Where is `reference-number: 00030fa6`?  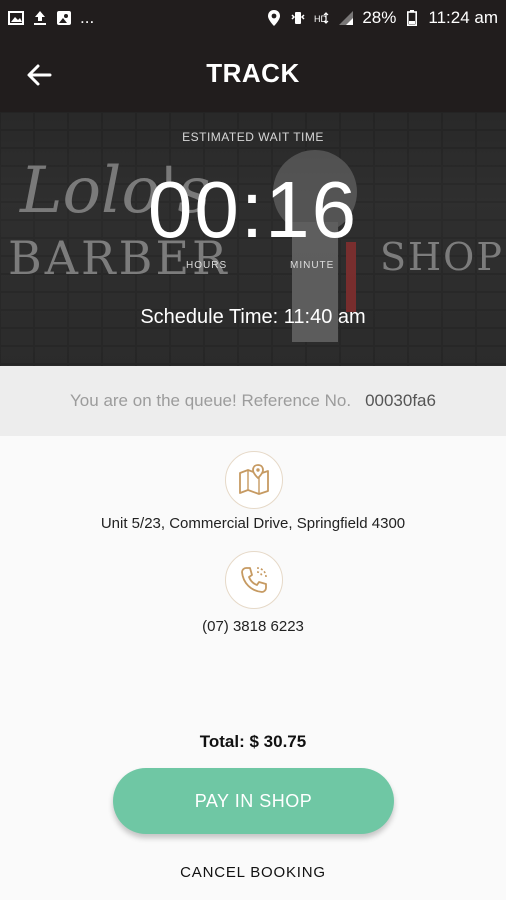 reference-number: 00030fa6 is located at coordinates (400, 400).